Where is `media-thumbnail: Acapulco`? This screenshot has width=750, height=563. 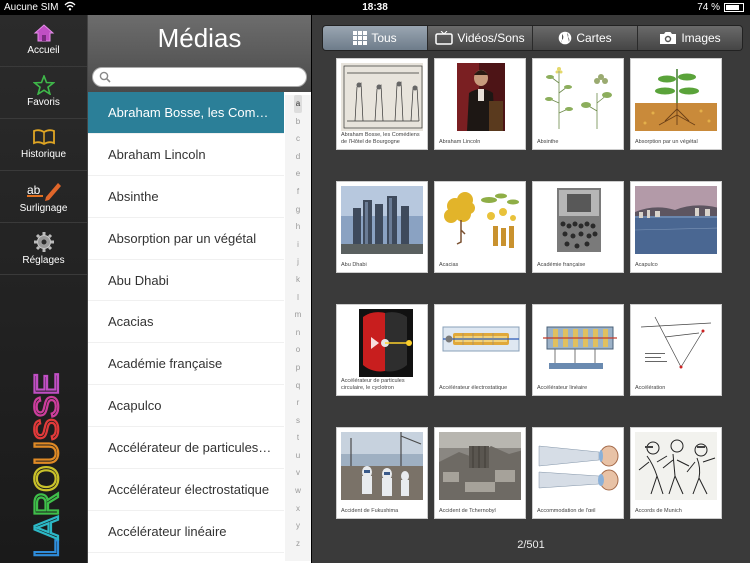
media-thumbnail: Acapulco is located at coordinates (676, 227).